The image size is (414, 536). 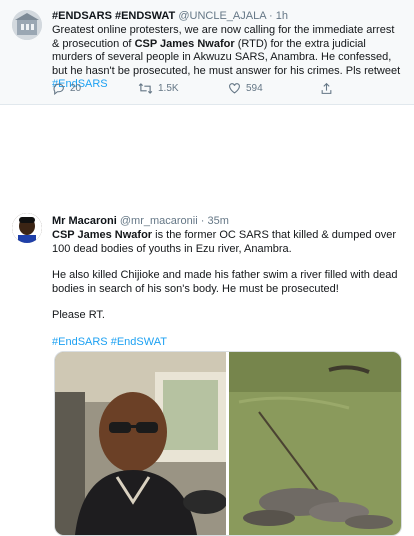 I want to click on display-name: #ENDSARS #ENDSWAT, so click(x=113, y=16).